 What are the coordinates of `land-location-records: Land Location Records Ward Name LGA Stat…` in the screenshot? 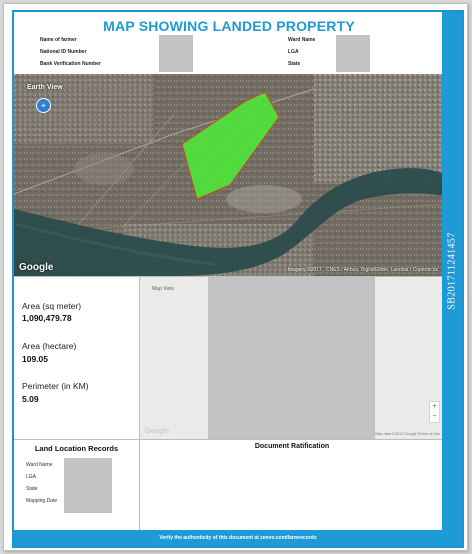 It's located at (76, 485).